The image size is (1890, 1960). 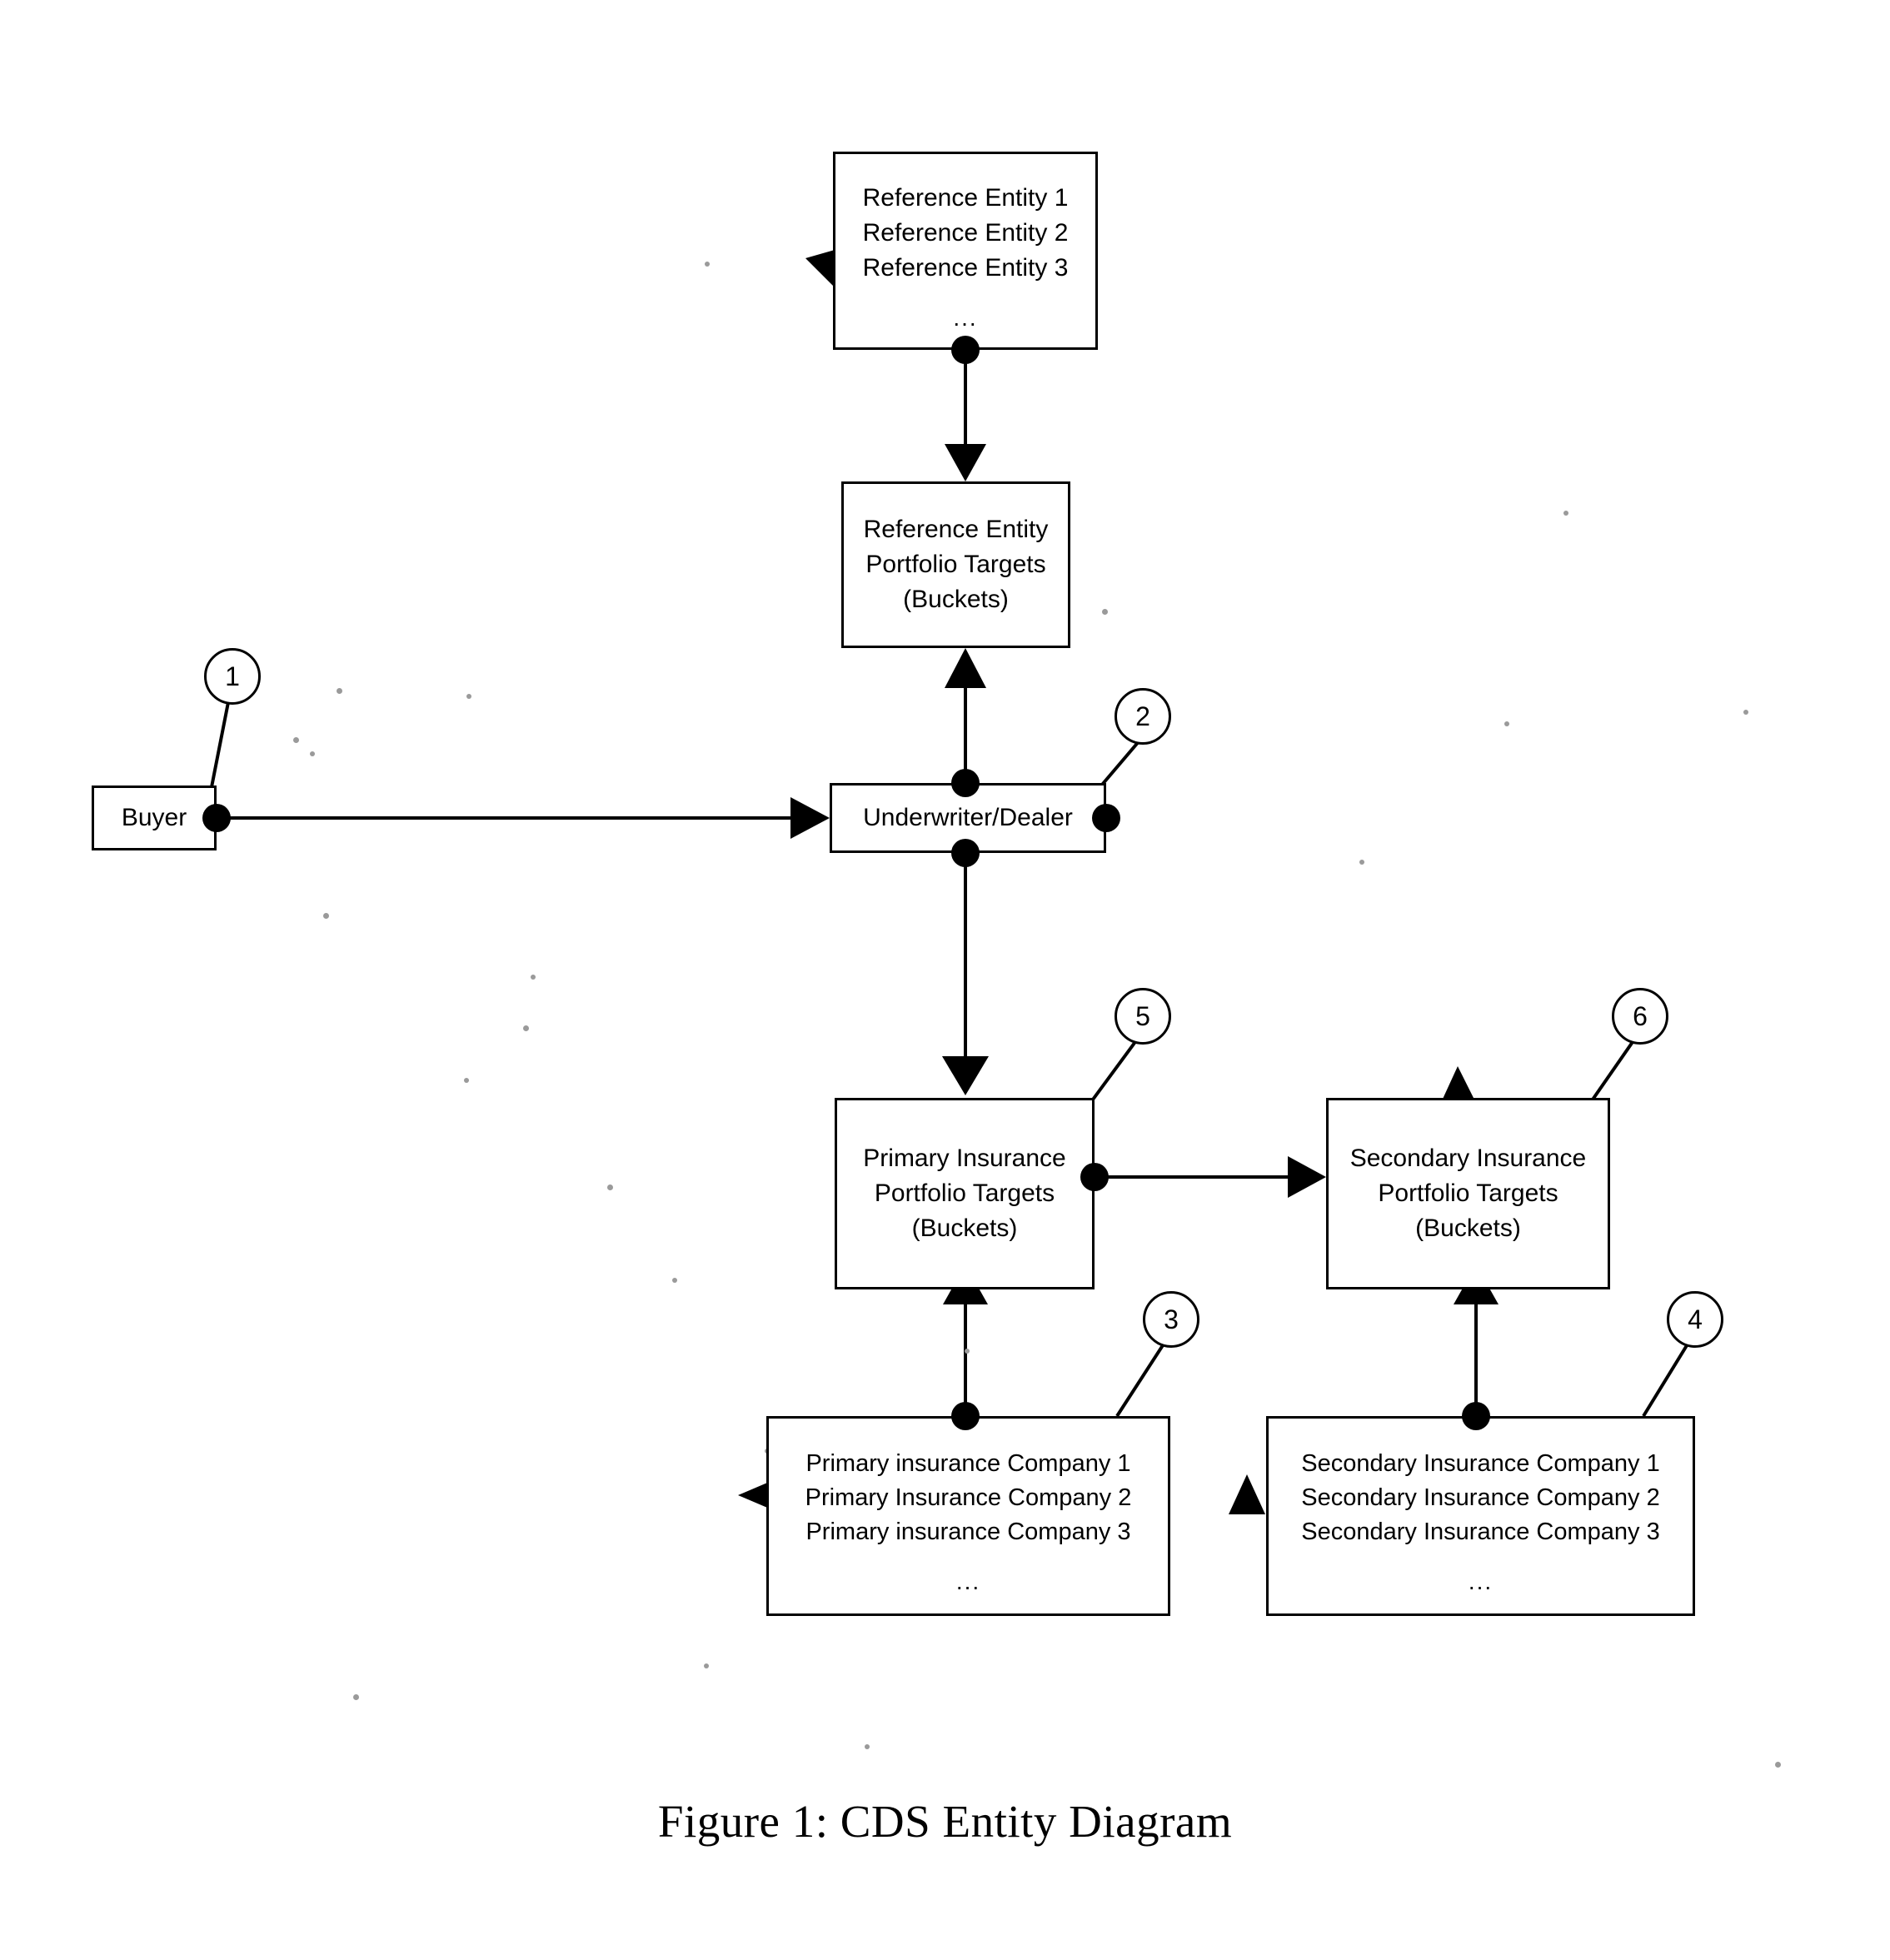 What do you see at coordinates (527, 818) in the screenshot?
I see `edge-buyer-to-underwriter` at bounding box center [527, 818].